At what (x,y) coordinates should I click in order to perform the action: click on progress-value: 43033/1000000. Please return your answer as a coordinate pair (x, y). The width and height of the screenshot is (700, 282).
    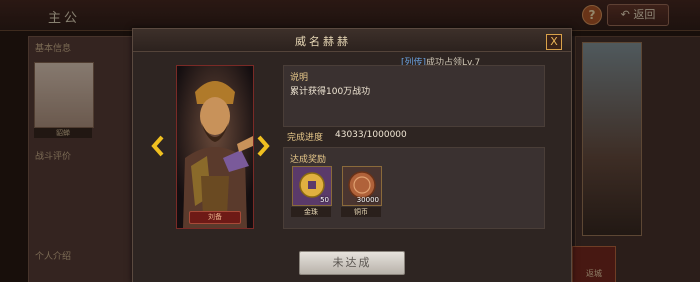
    Looking at the image, I should click on (371, 135).